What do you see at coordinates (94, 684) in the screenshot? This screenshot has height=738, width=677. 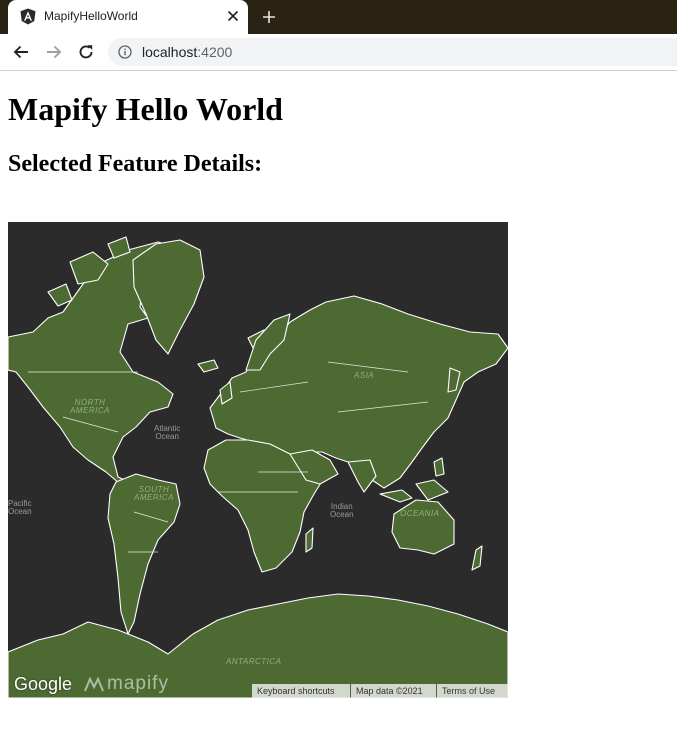 I see `mapify-mark-icon` at bounding box center [94, 684].